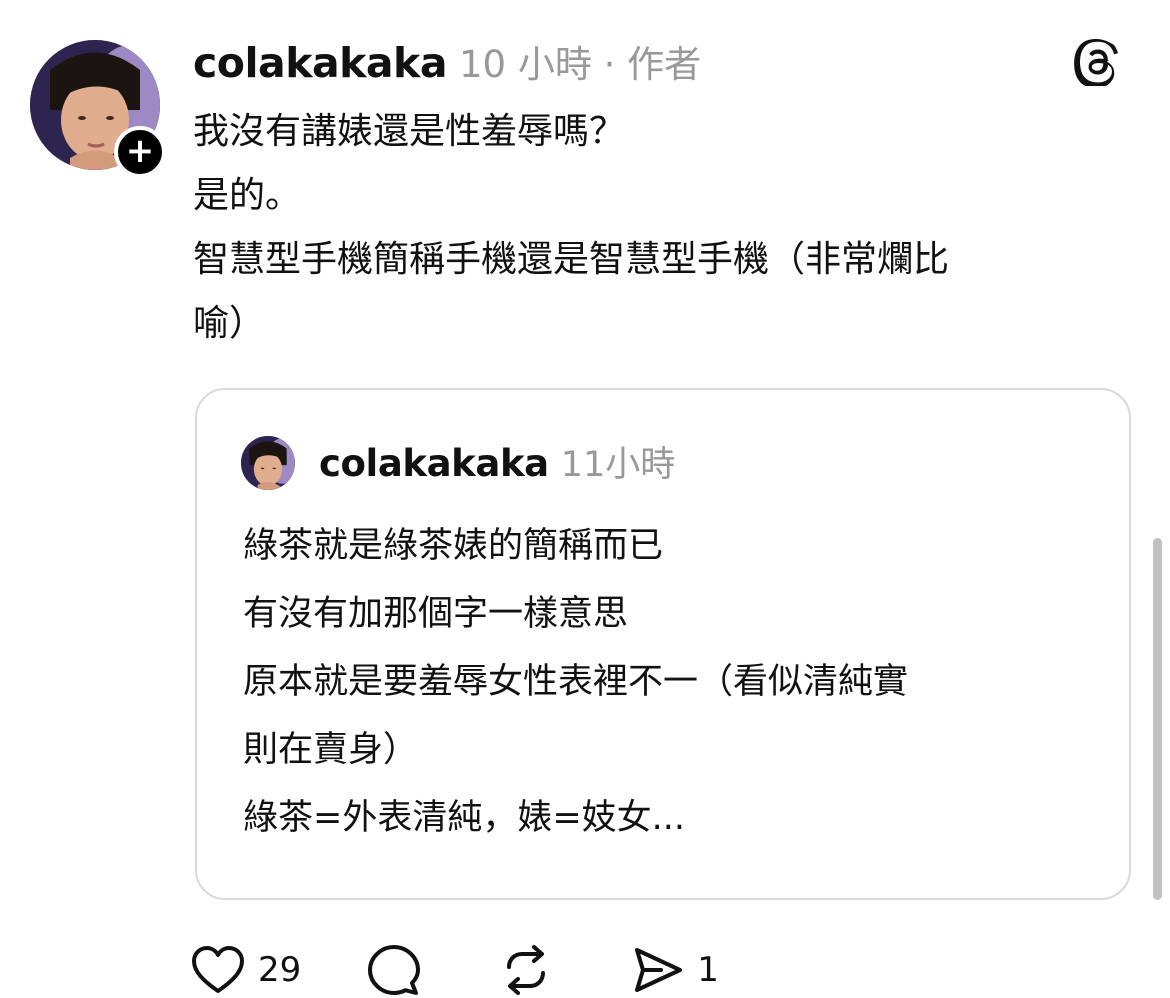  What do you see at coordinates (580, 64) in the screenshot?
I see `post-meta: 10 小時 · 作者` at bounding box center [580, 64].